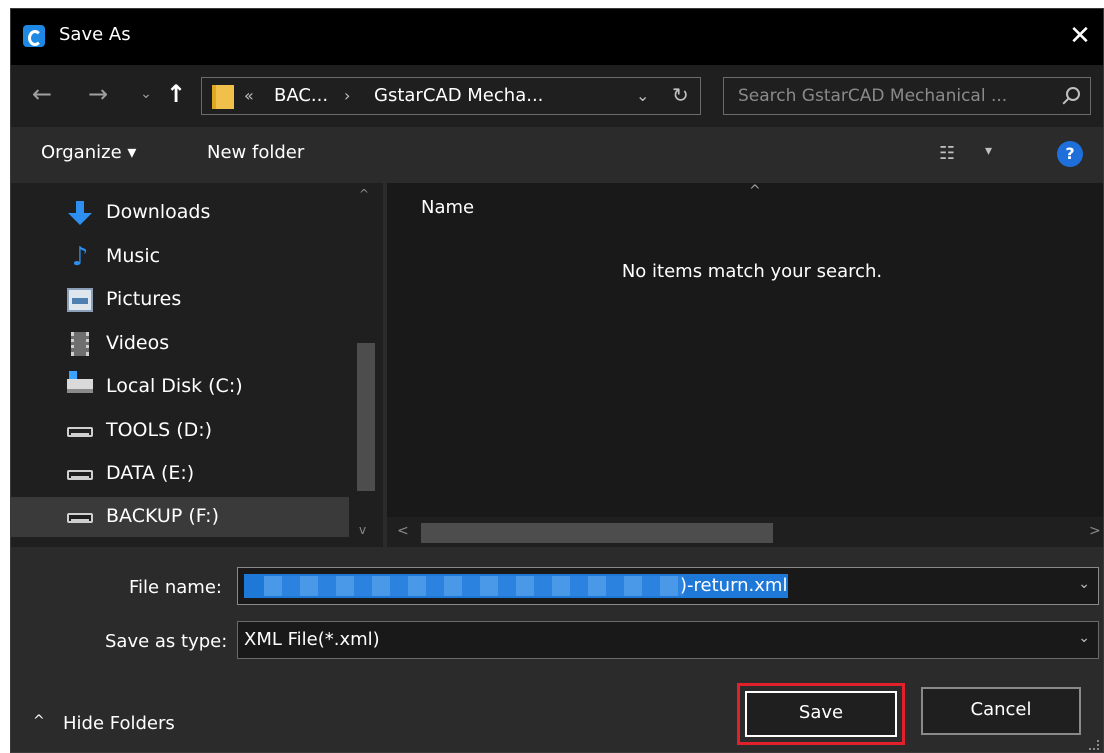 The height and width of the screenshot is (753, 1104). I want to click on nav-scrollbar: ^ v, so click(366, 365).